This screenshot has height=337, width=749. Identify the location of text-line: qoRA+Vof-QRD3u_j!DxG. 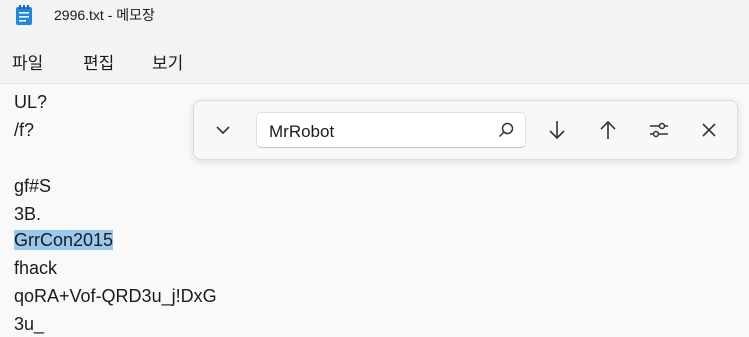
(115, 296).